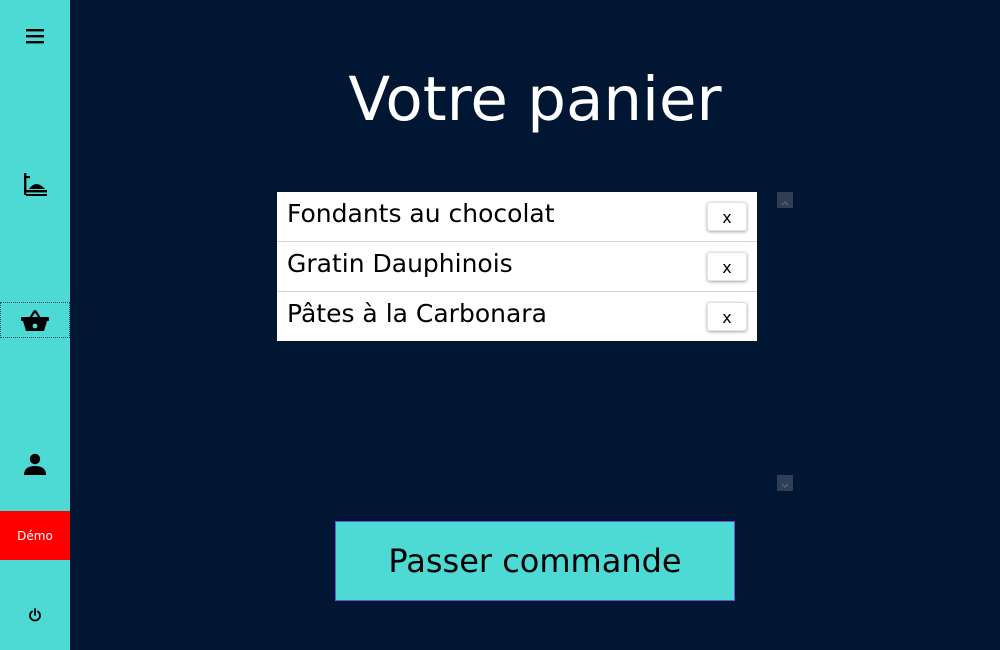 This screenshot has height=650, width=1000. What do you see at coordinates (417, 313) in the screenshot?
I see `cart-item-label: Pâtes à la Carbonara` at bounding box center [417, 313].